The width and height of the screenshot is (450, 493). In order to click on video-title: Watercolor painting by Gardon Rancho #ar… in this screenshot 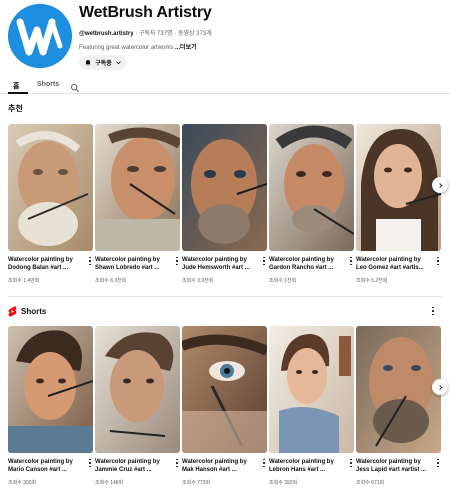, I will do `click(307, 264)`.